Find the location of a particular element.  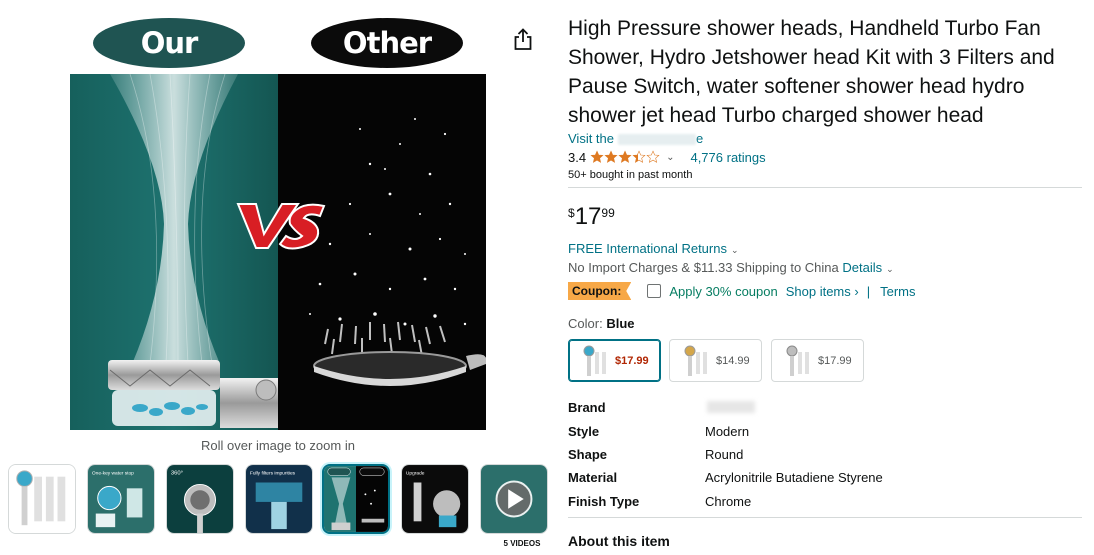

comparison-thumb-icon is located at coordinates (356, 499).